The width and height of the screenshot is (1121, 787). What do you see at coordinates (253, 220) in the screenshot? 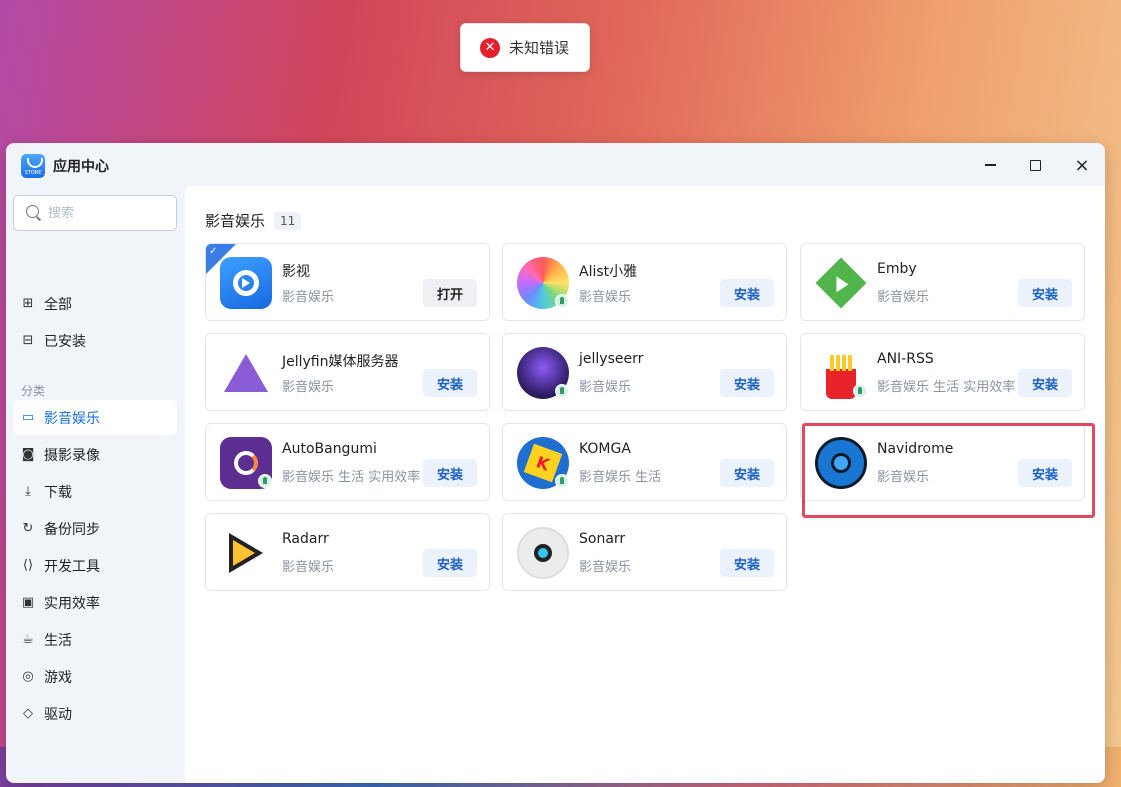
I see `category-header: 影音娱乐 11` at bounding box center [253, 220].